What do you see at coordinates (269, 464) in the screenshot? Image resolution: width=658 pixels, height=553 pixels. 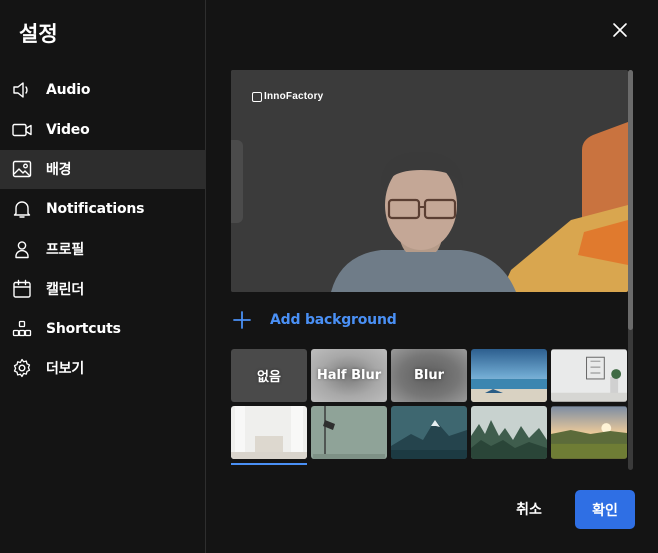 I see `selected-background-indicator` at bounding box center [269, 464].